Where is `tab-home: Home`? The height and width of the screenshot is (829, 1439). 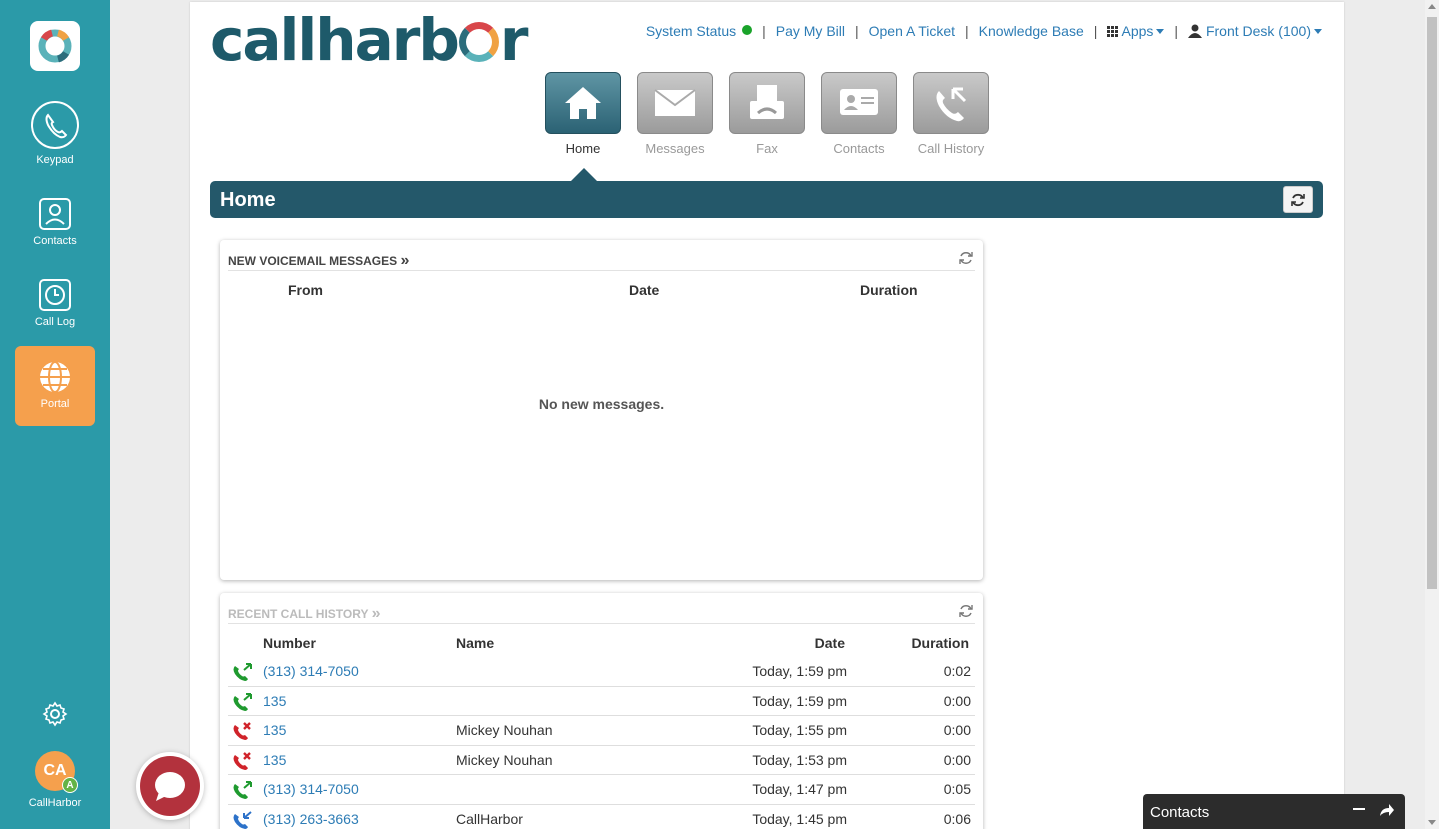
tab-home: Home is located at coordinates (583, 114).